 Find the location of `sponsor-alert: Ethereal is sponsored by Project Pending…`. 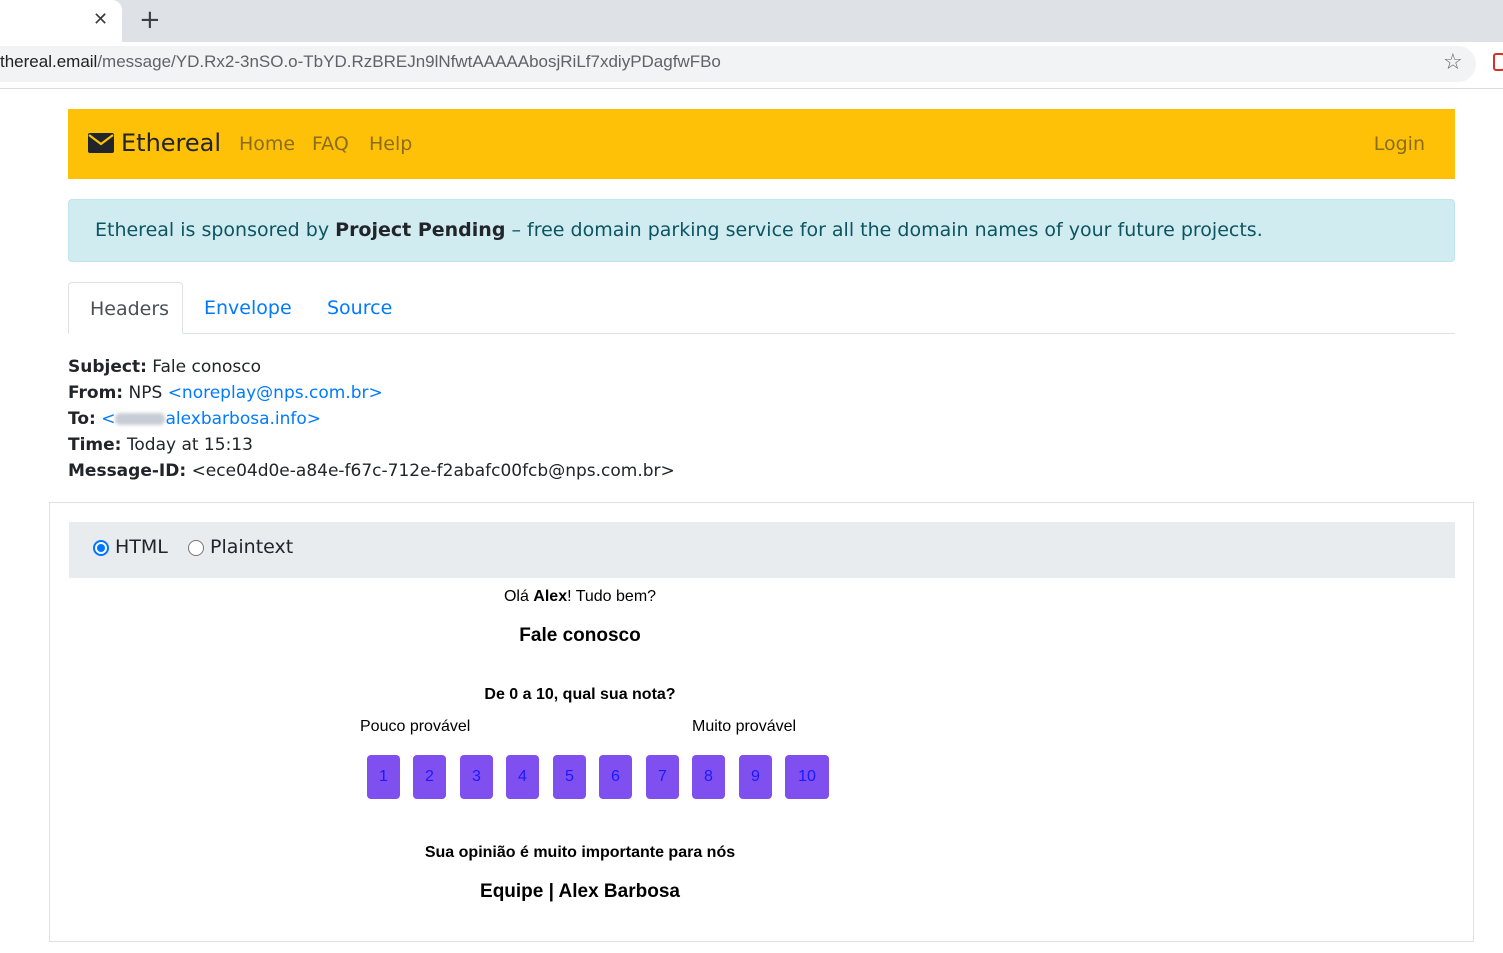

sponsor-alert: Ethereal is sponsored by Project Pending… is located at coordinates (761, 230).